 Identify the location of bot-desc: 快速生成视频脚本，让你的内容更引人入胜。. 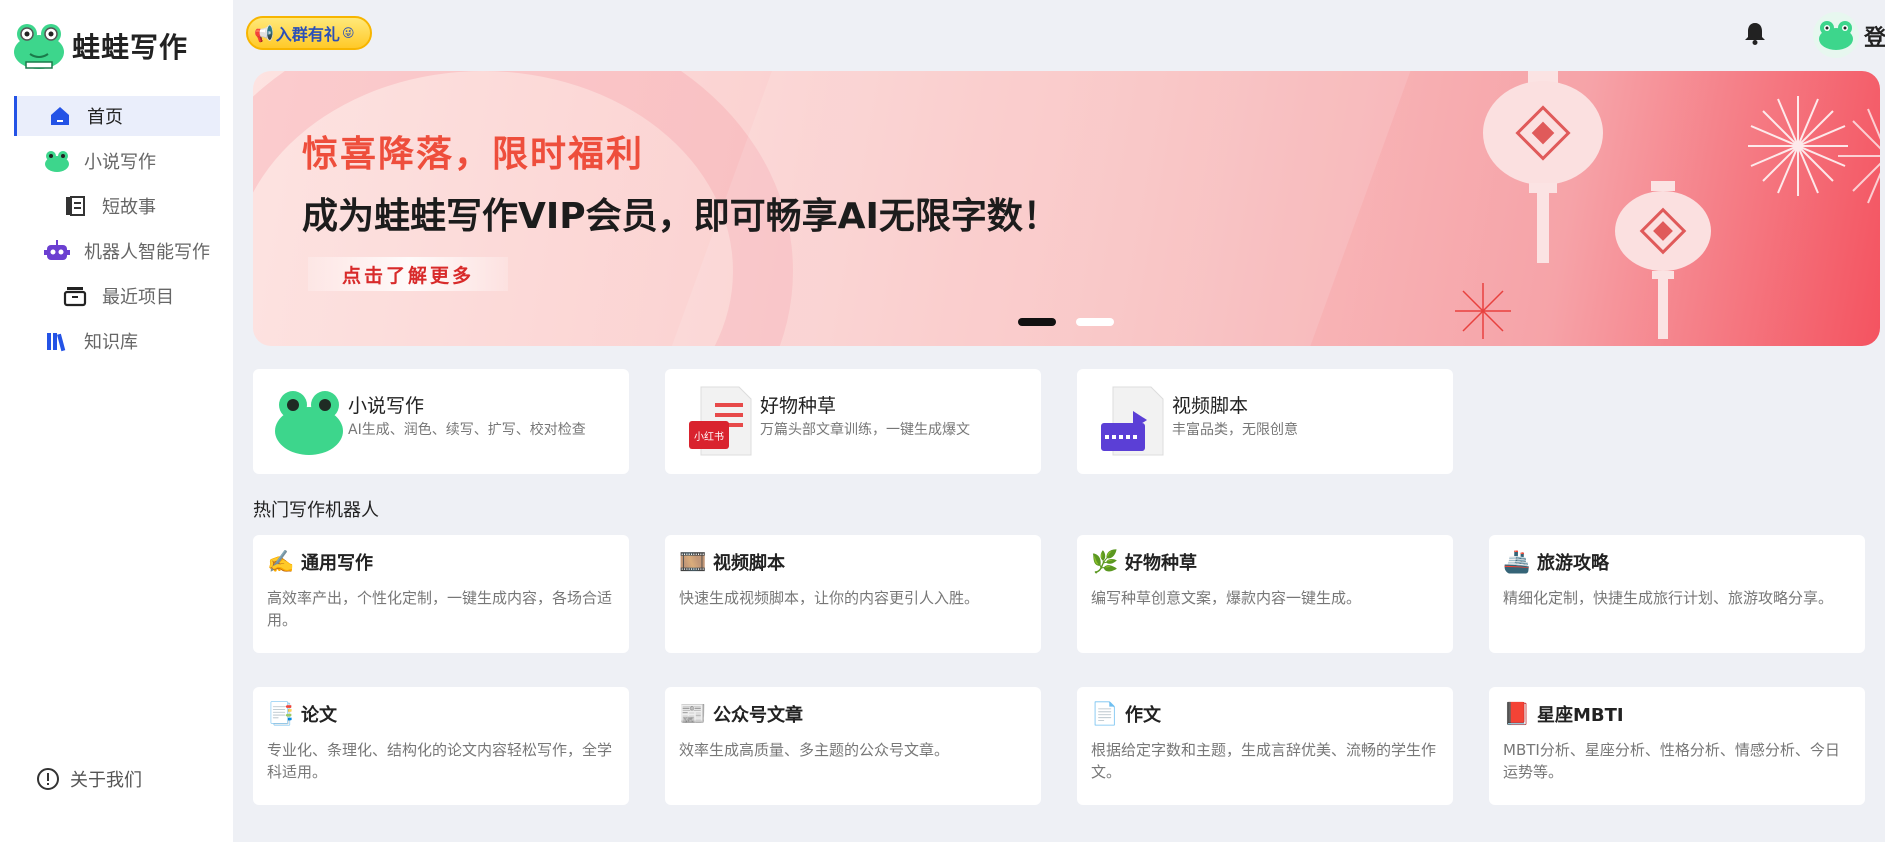
(829, 598).